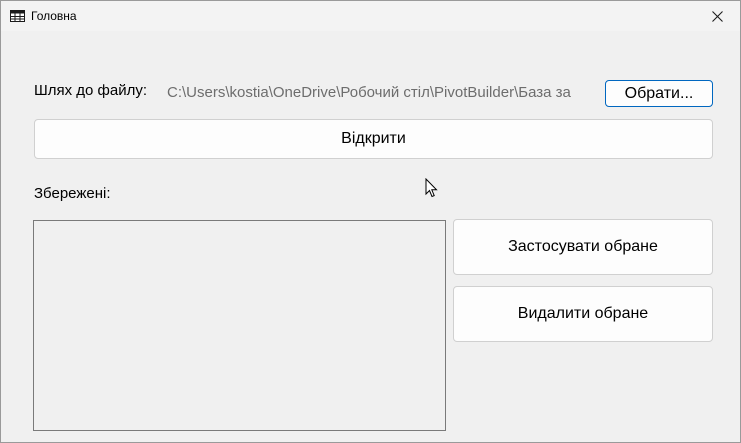 The image size is (741, 443). I want to click on close-icon, so click(717, 16).